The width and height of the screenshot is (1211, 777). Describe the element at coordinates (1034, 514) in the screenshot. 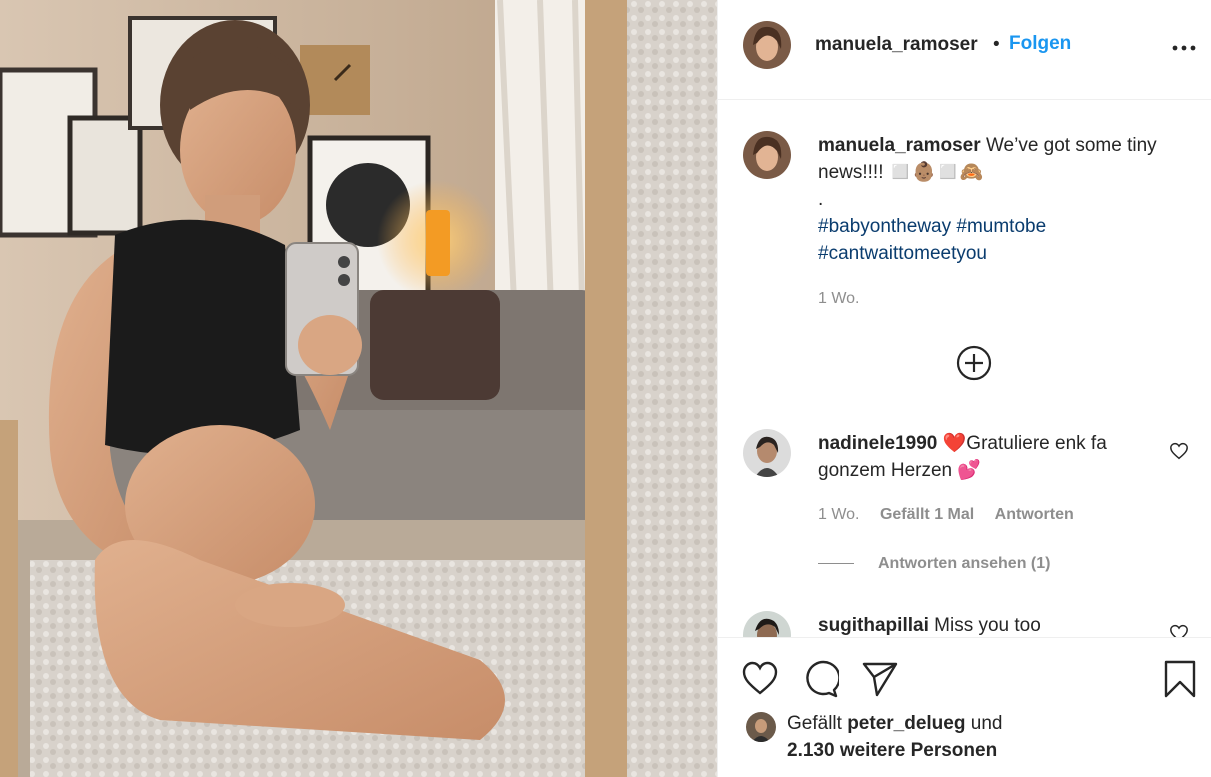

I see `reply-button: Antworten` at that location.